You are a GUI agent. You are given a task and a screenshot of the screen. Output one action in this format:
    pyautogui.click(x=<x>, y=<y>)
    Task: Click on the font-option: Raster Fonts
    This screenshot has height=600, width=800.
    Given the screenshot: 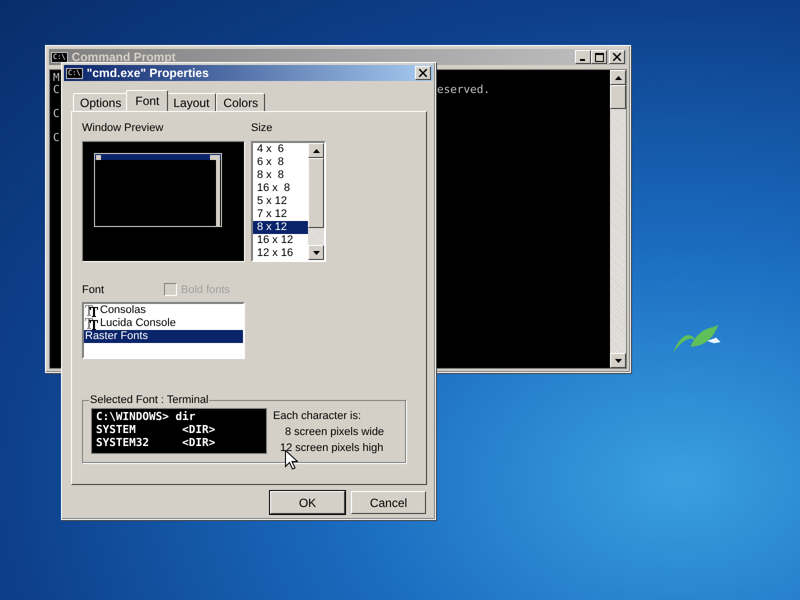 What is the action you would take?
    pyautogui.click(x=163, y=336)
    